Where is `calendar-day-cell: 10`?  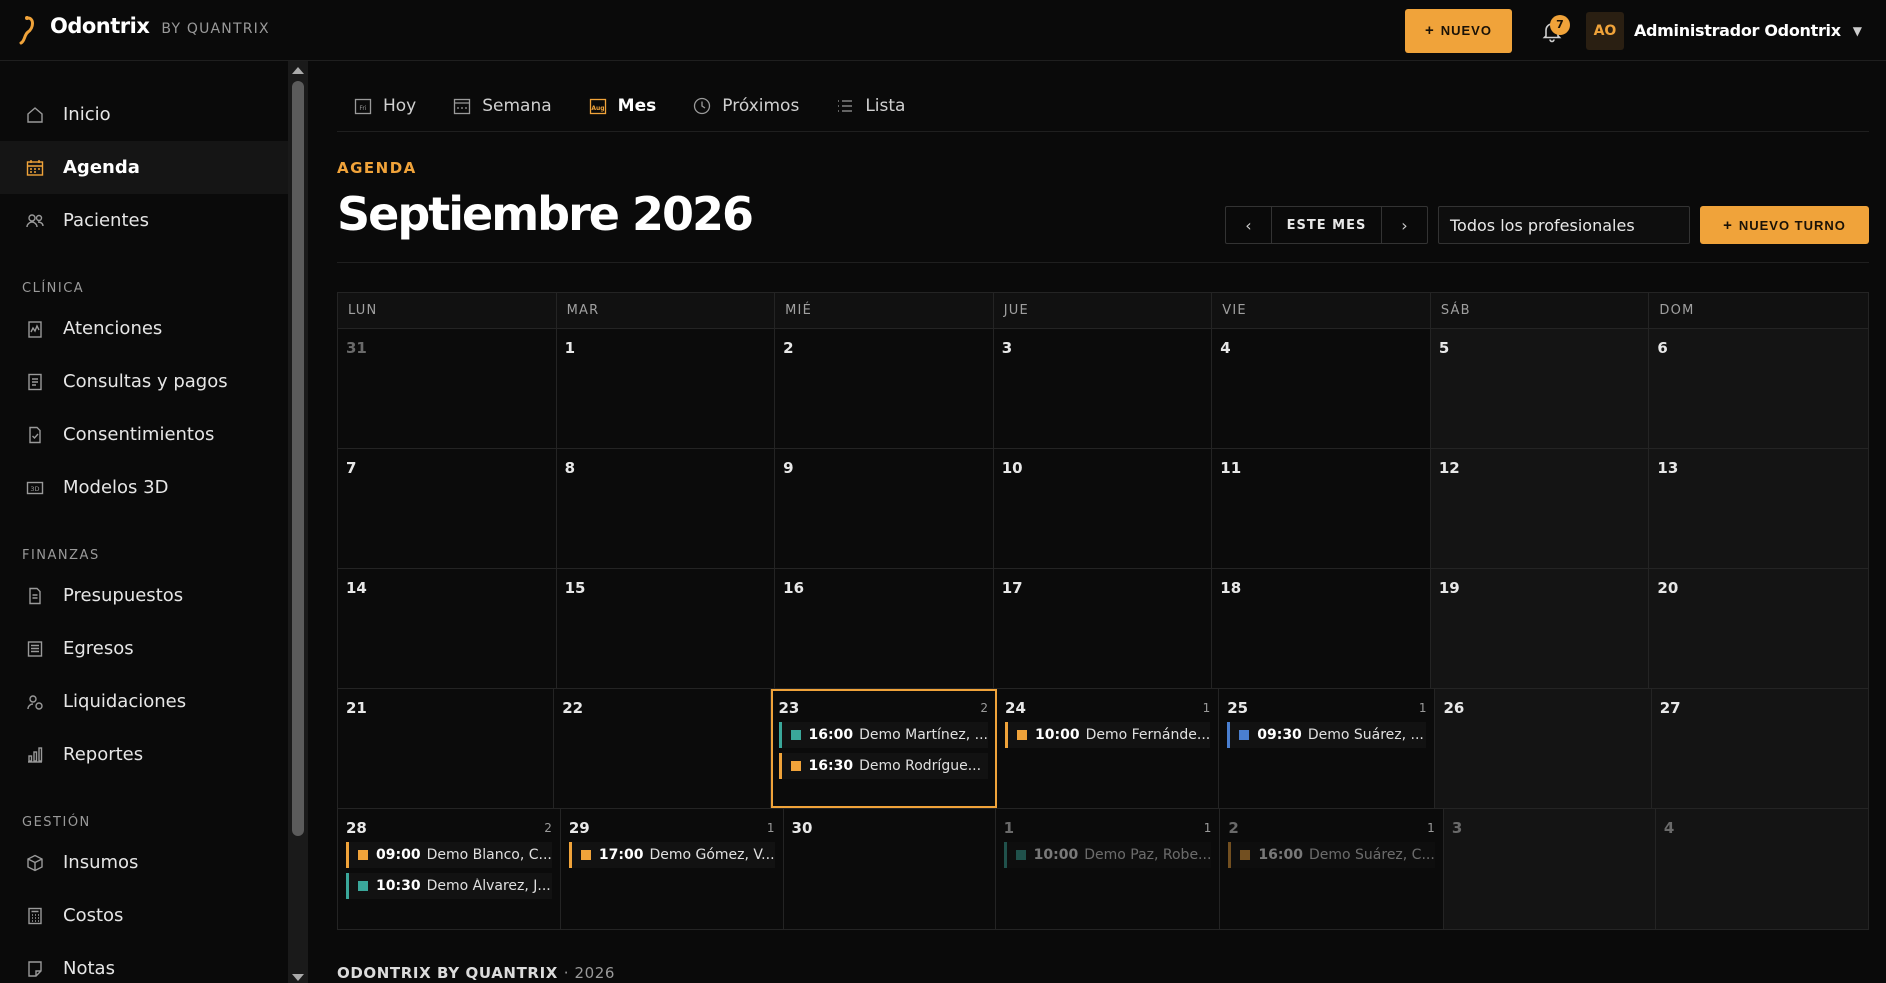 calendar-day-cell: 10 is located at coordinates (1103, 508).